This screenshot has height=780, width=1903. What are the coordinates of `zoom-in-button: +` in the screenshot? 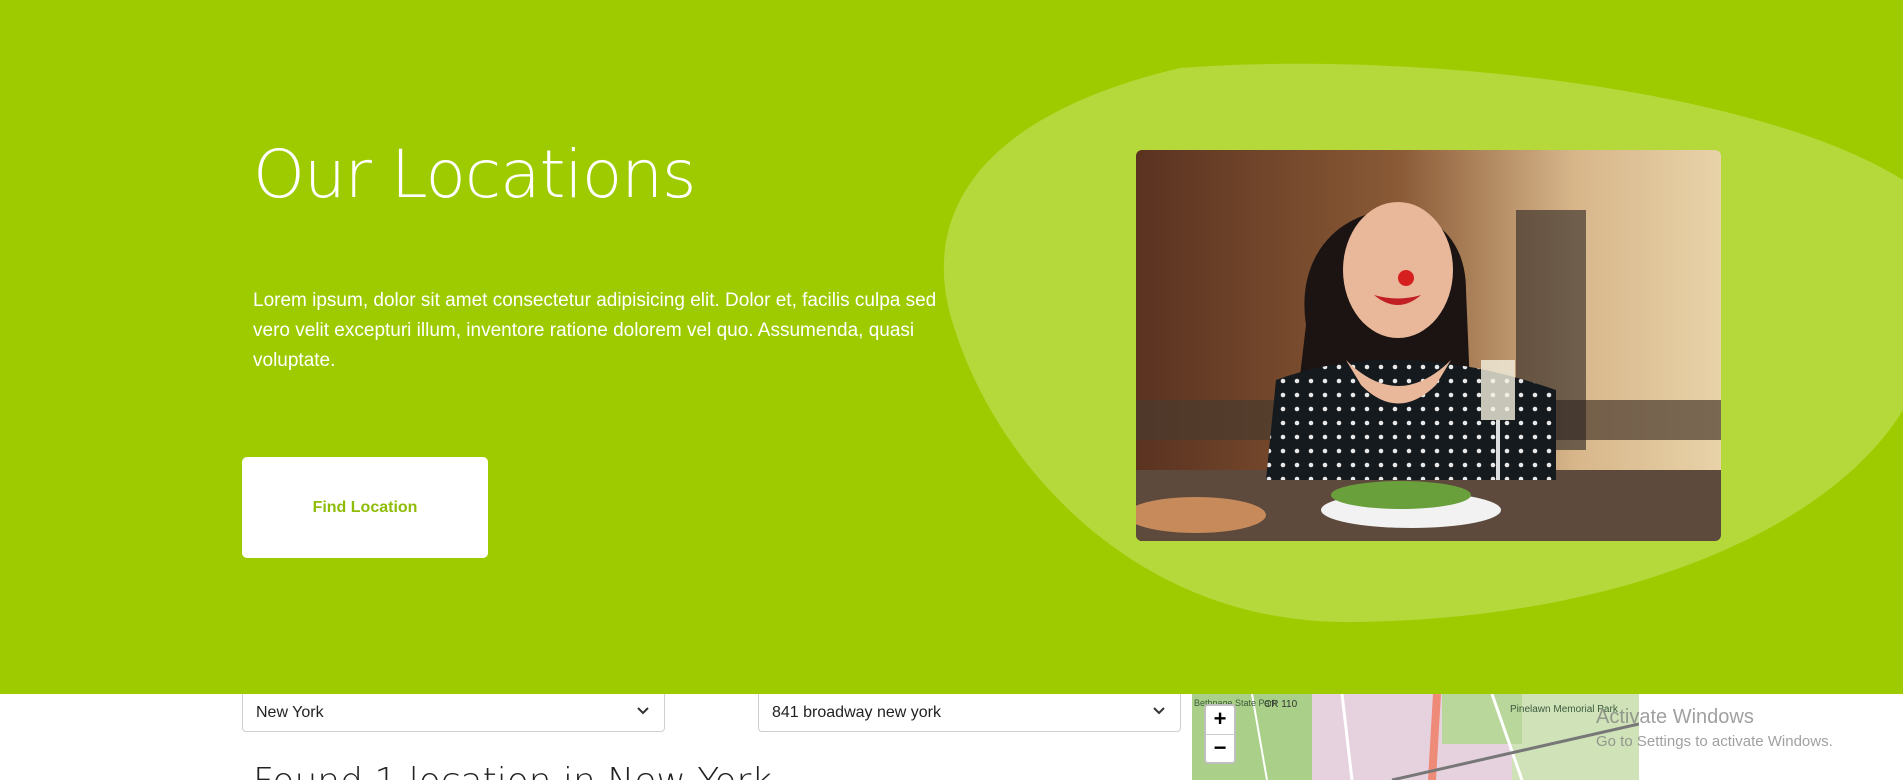 It's located at (1220, 720).